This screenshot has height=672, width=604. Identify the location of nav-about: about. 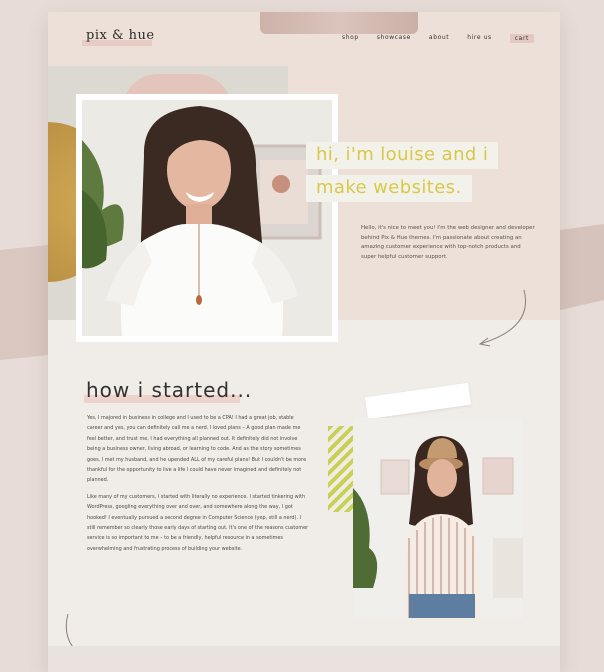
(439, 38).